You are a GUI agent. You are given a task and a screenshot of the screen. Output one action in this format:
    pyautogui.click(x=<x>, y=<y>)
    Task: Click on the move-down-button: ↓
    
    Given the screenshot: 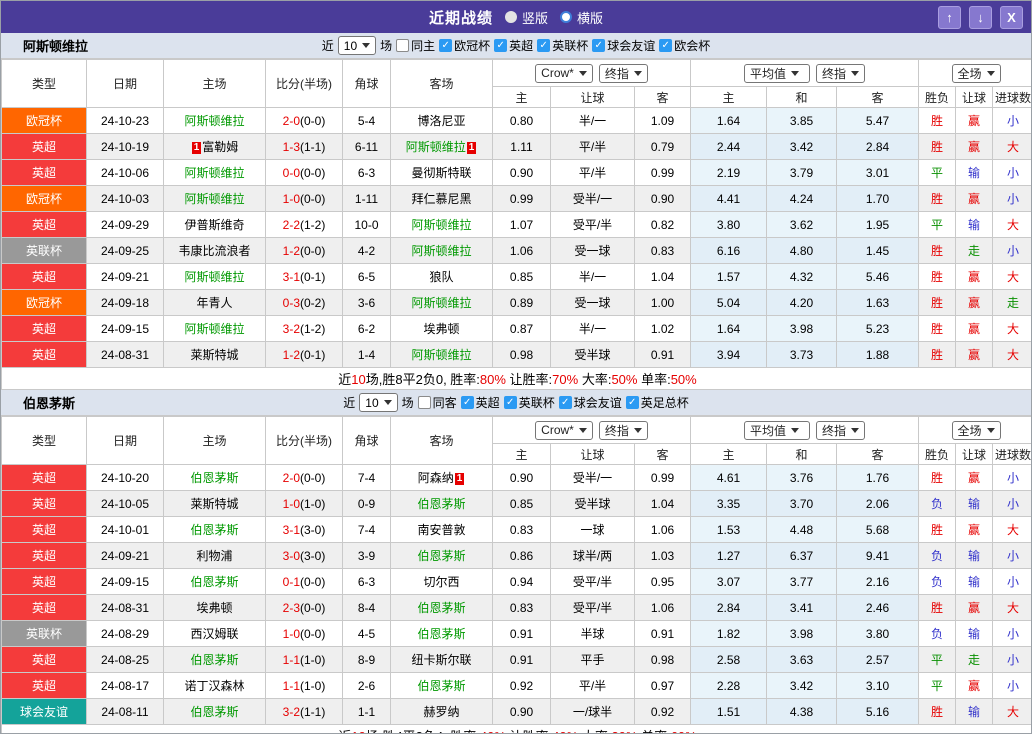 What is the action you would take?
    pyautogui.click(x=980, y=17)
    